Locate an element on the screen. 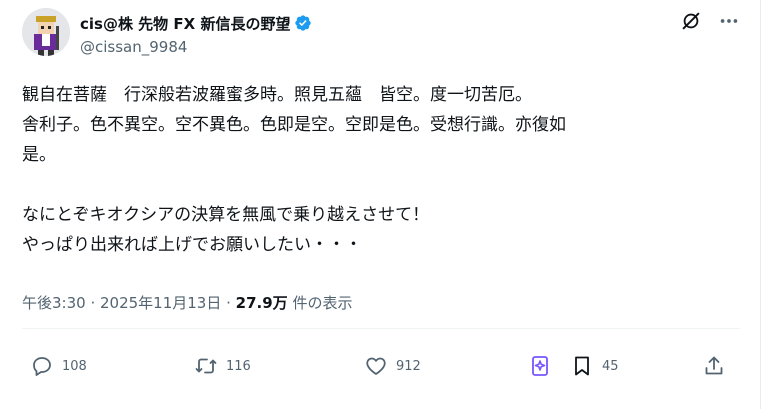 Image resolution: width=761 pixels, height=409 pixels. reply-count: 108 is located at coordinates (74, 366).